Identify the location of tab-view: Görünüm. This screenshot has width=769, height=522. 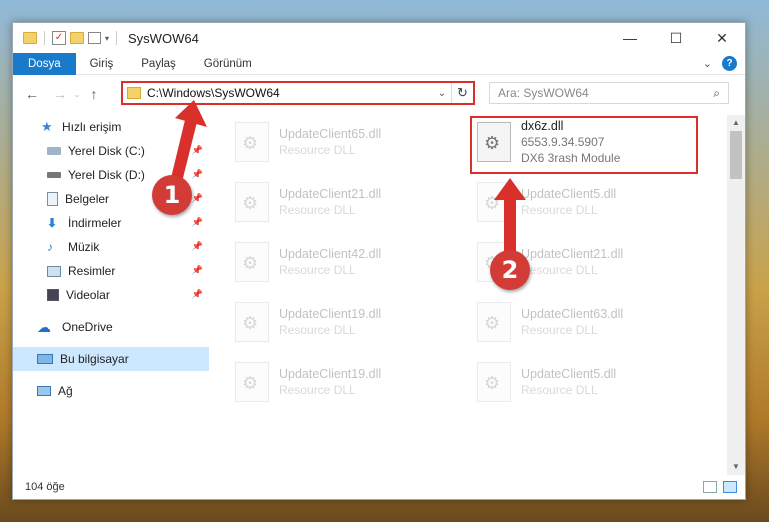
(228, 64).